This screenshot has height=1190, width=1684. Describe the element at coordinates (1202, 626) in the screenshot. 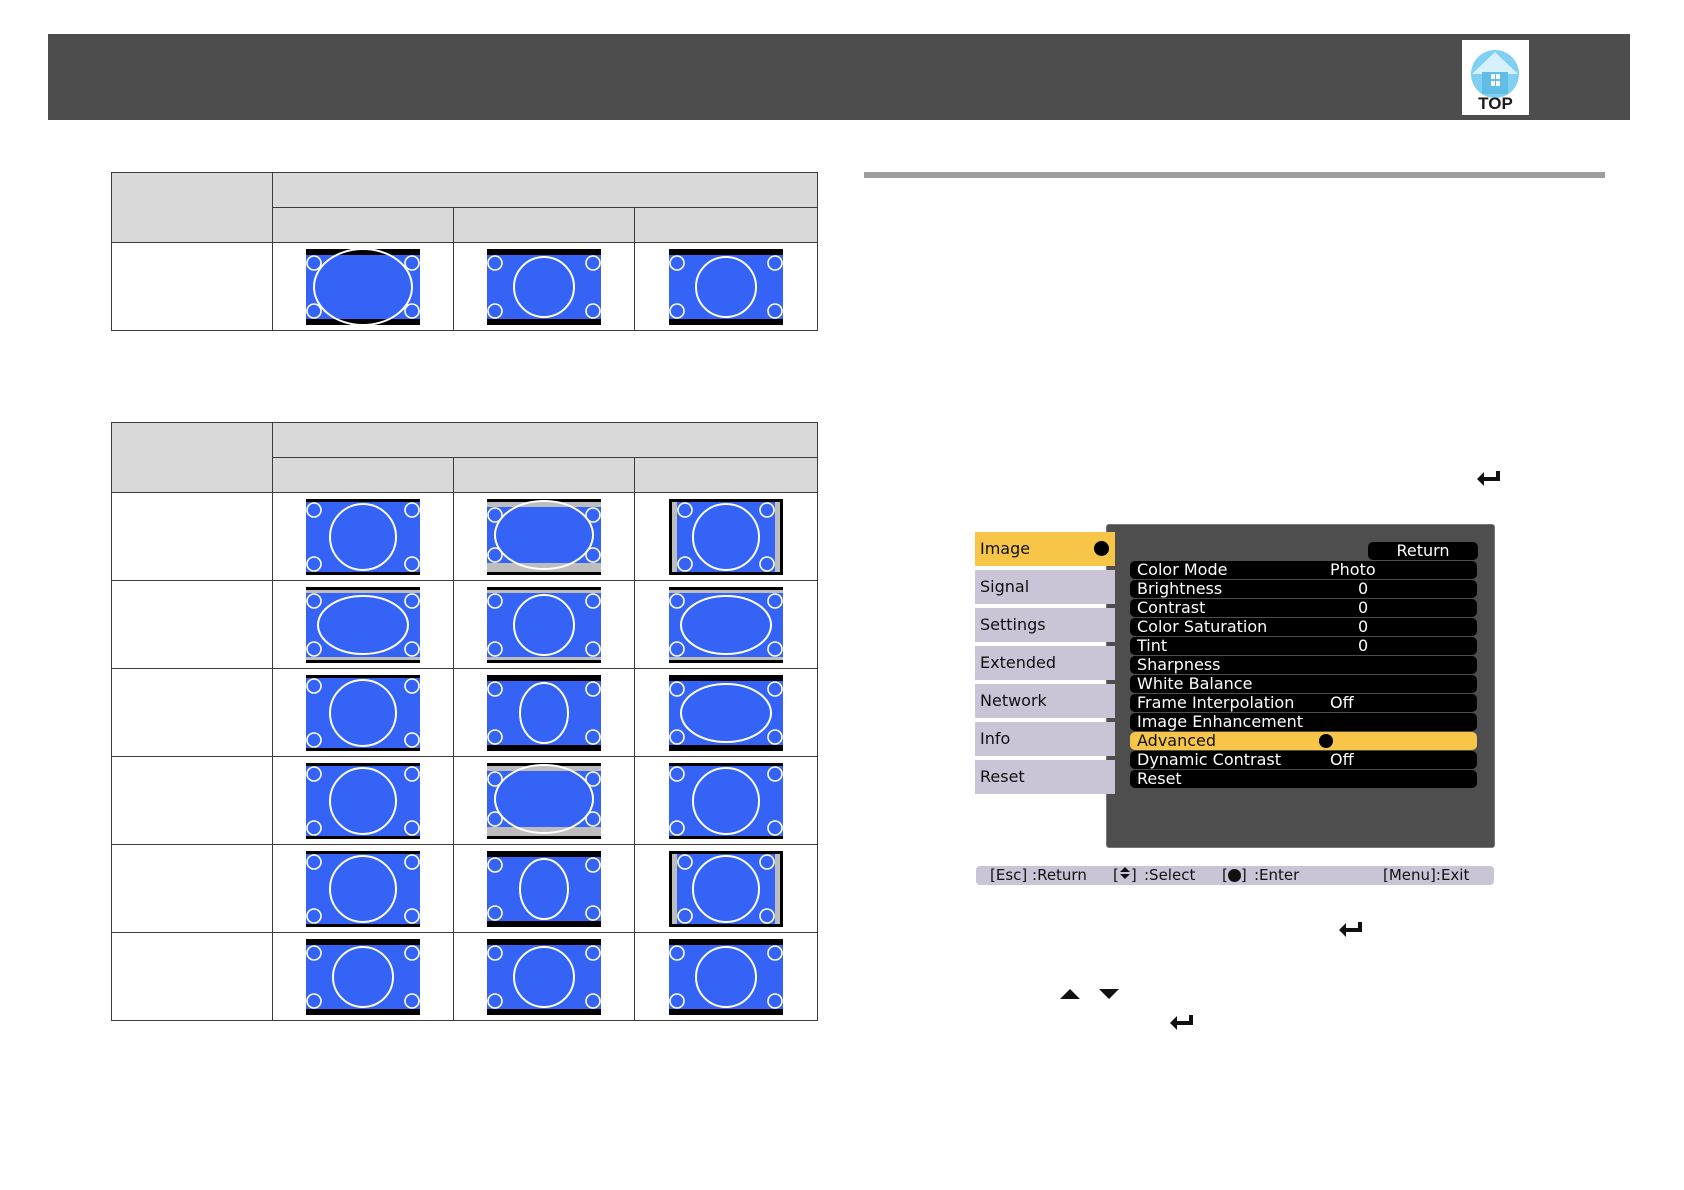

I see `menu-row-label: Color Saturation` at that location.